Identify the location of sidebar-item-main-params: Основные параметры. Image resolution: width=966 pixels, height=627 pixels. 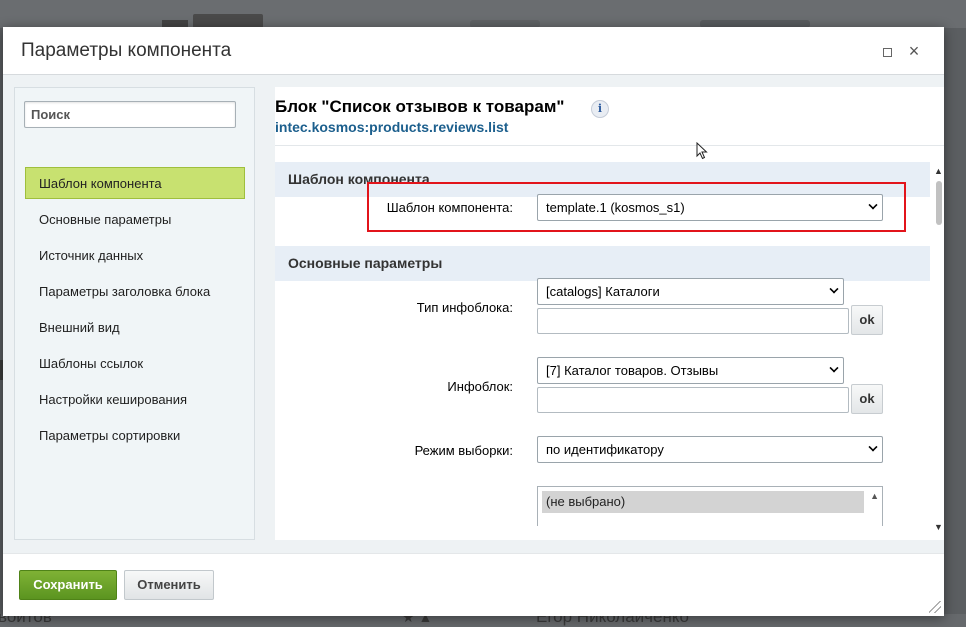
(135, 219).